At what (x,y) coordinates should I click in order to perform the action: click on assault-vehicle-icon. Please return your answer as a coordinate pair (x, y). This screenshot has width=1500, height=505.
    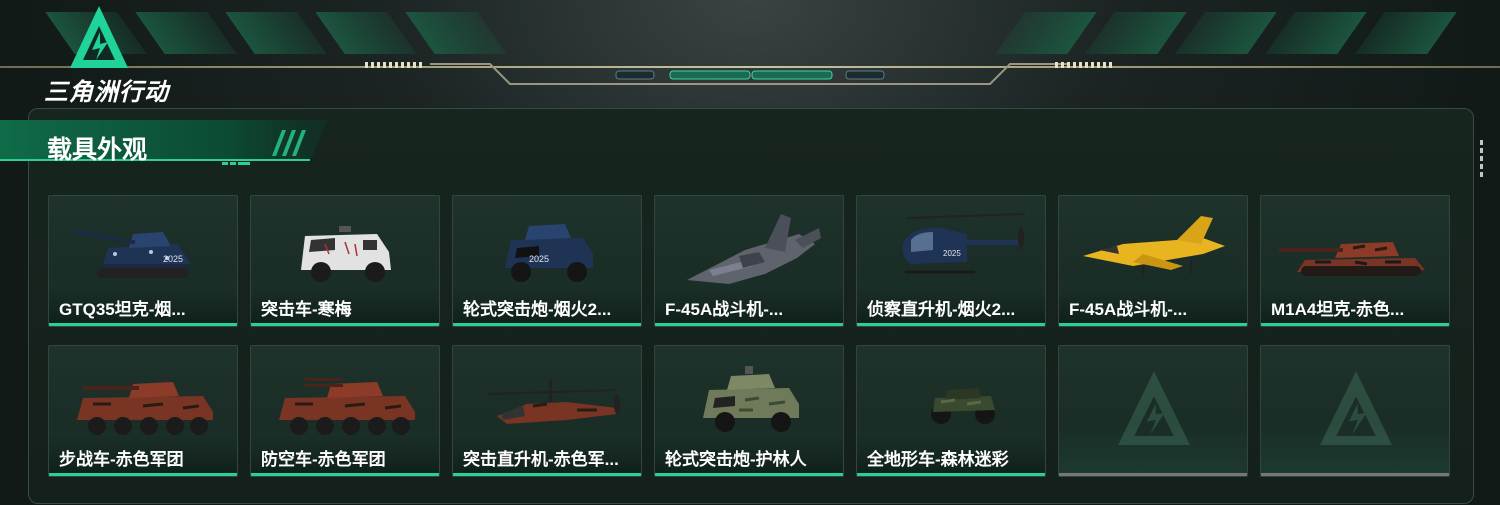
    Looking at the image, I should click on (346, 254).